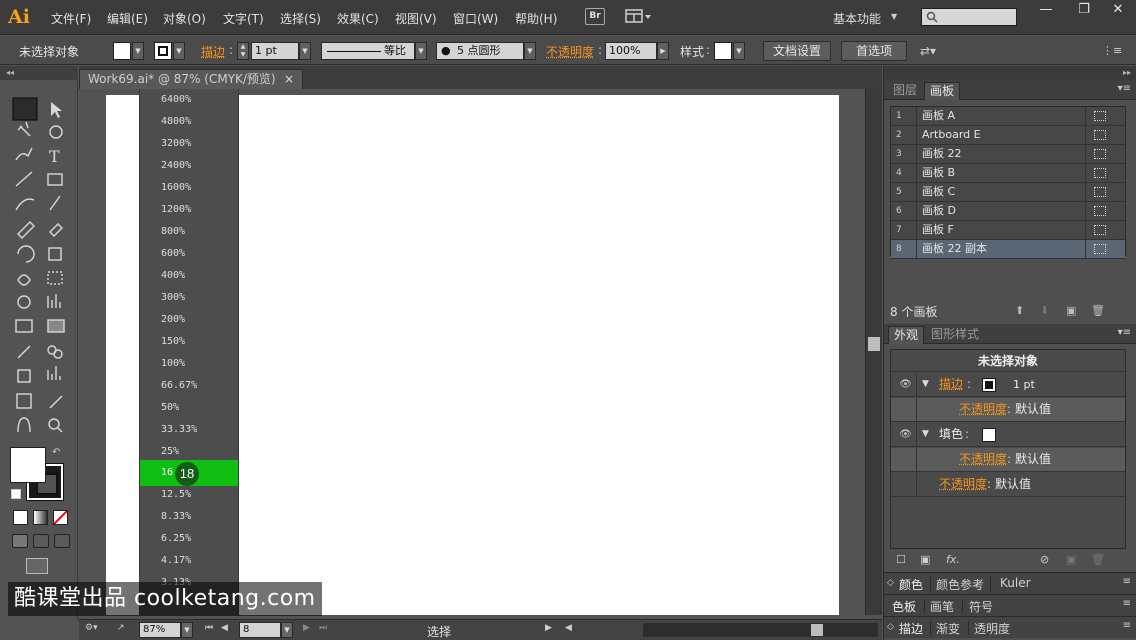 The width and height of the screenshot is (1136, 640). I want to click on draw-normal-button, so click(20, 541).